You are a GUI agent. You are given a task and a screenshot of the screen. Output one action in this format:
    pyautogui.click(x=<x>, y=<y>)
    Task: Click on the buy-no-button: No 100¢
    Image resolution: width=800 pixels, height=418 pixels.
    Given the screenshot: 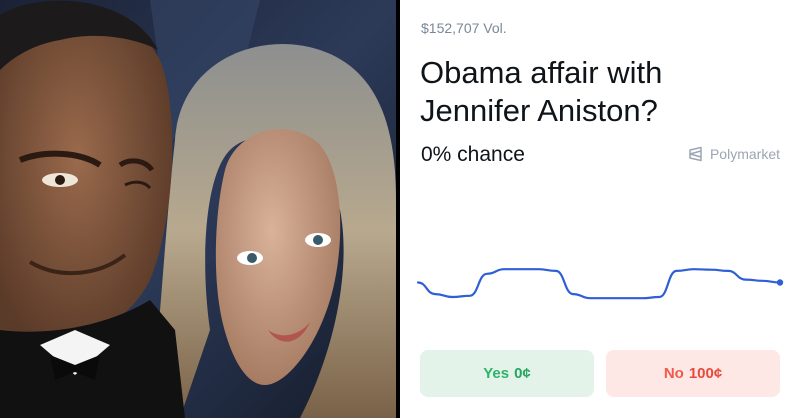 What is the action you would take?
    pyautogui.click(x=693, y=373)
    